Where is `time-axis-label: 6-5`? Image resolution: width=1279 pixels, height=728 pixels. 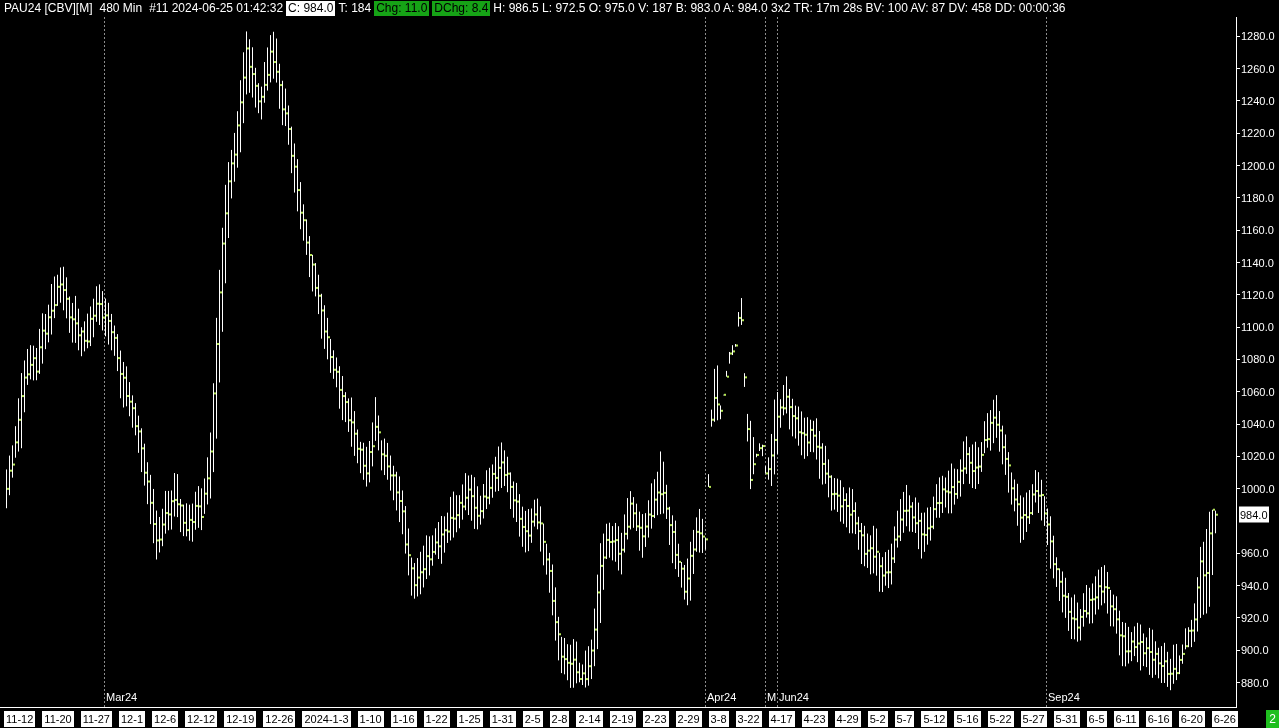 time-axis-label: 6-5 is located at coordinates (1096, 719).